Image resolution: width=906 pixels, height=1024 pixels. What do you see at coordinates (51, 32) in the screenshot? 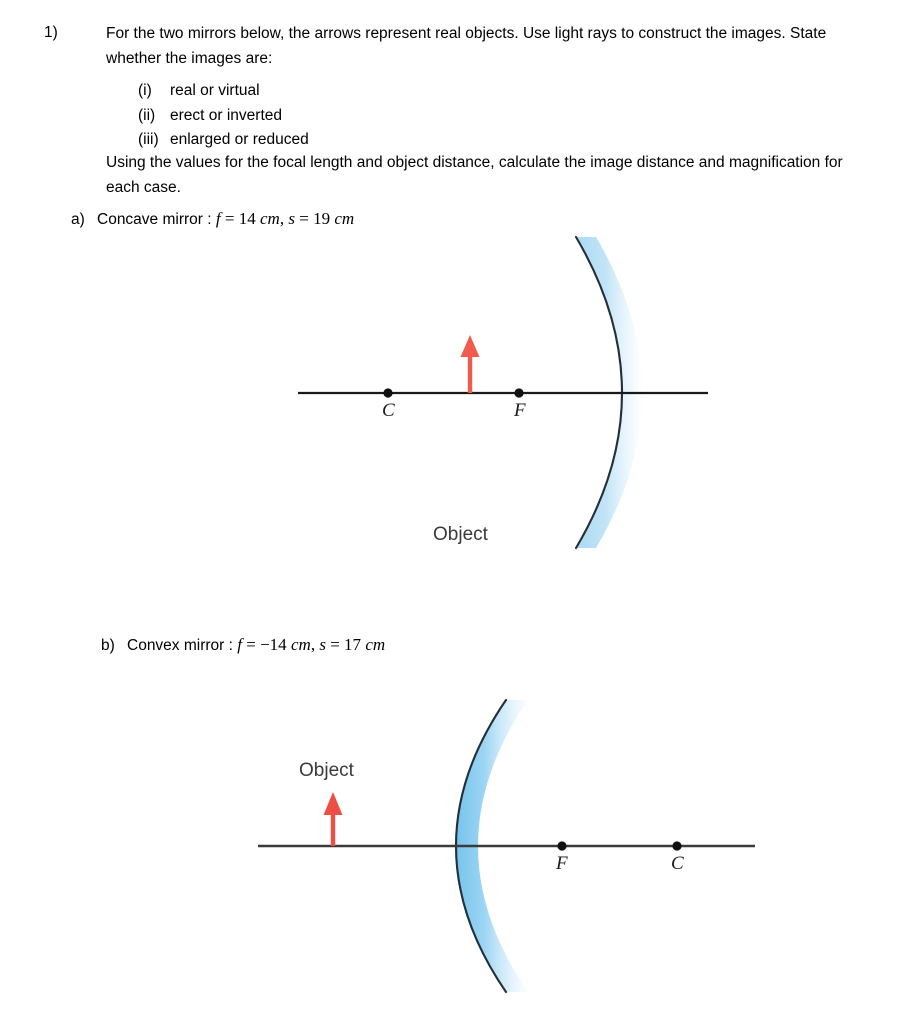
I see `question-number: 1)` at bounding box center [51, 32].